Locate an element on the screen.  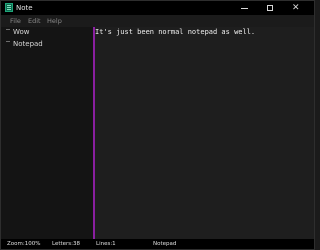
menu-edit: Edit is located at coordinates (34, 21).